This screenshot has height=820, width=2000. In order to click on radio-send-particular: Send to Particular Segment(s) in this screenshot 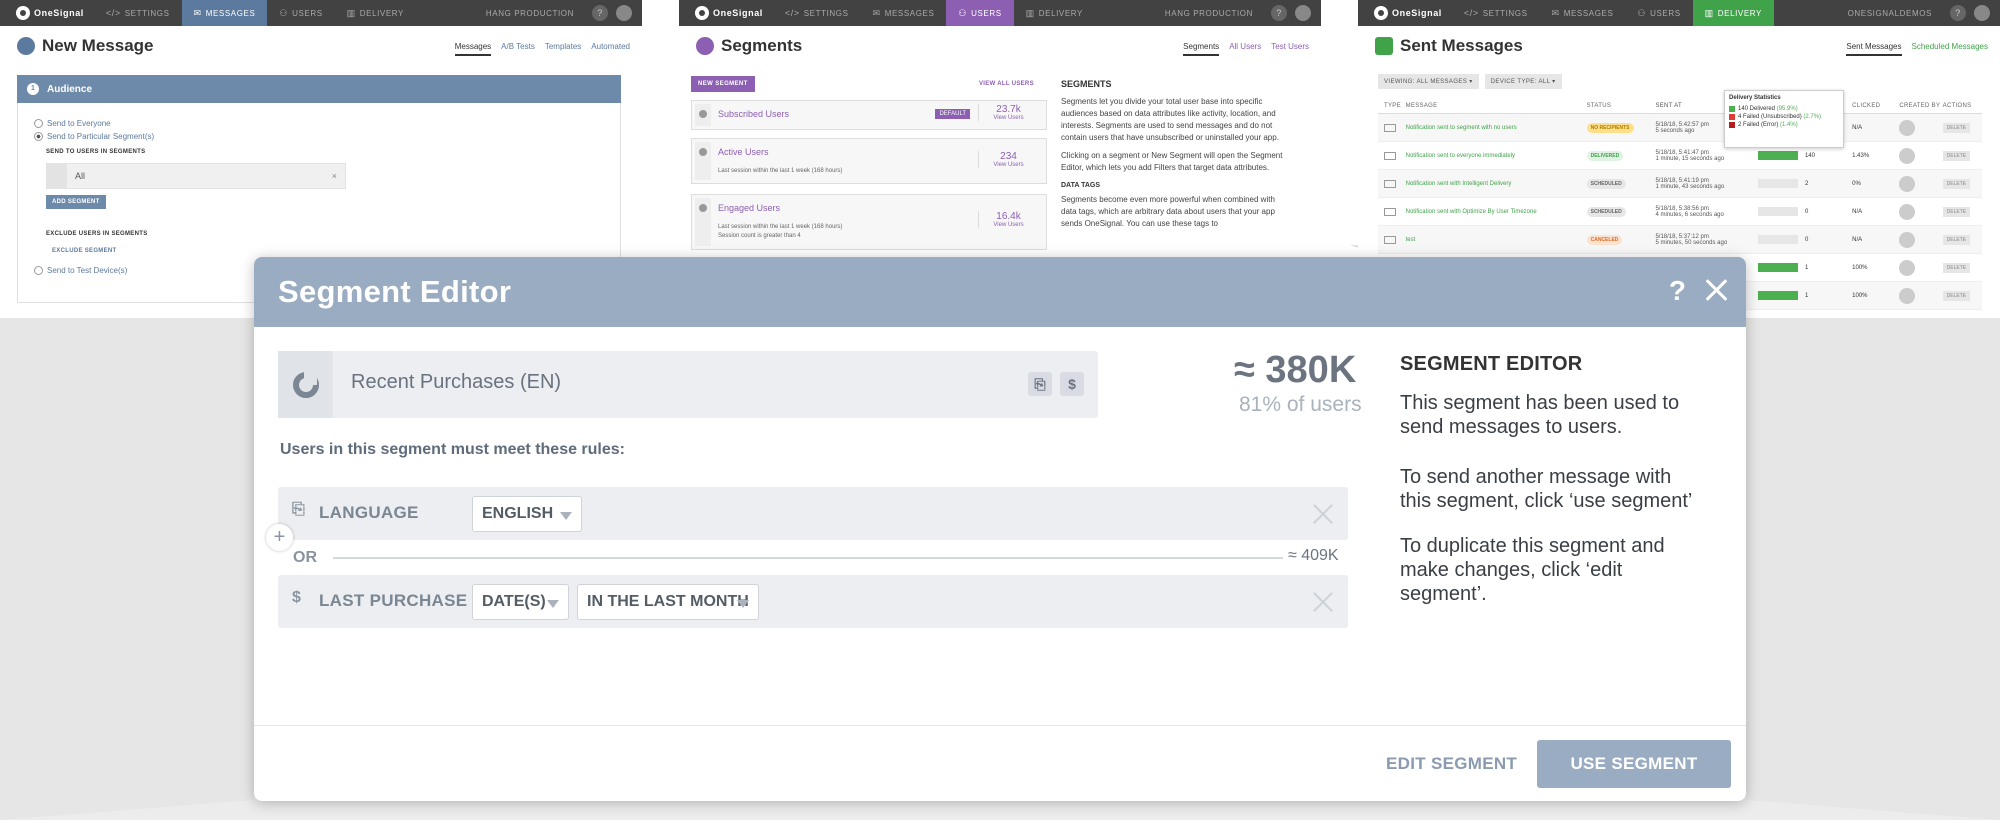, I will do `click(94, 136)`.